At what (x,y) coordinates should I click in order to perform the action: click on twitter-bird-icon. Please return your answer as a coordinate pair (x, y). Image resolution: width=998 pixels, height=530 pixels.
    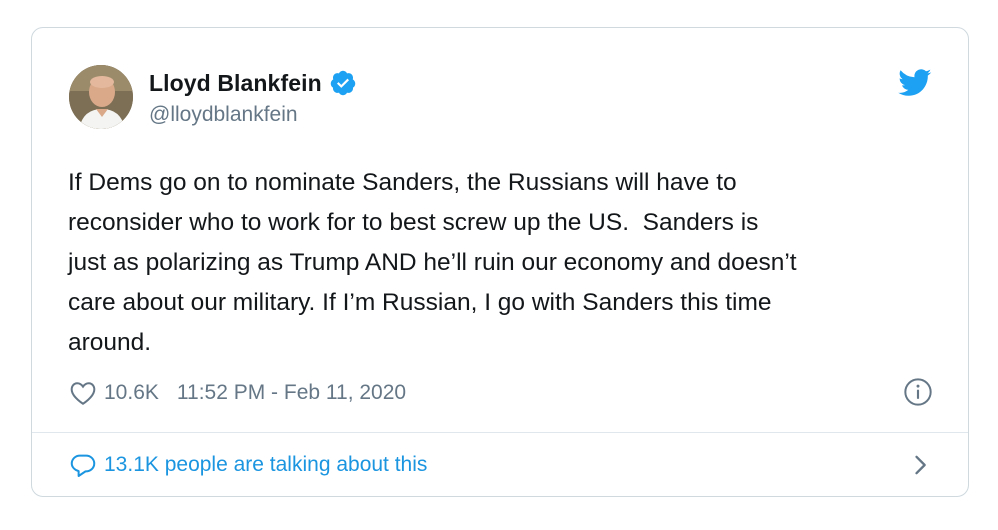
    Looking at the image, I should click on (915, 83).